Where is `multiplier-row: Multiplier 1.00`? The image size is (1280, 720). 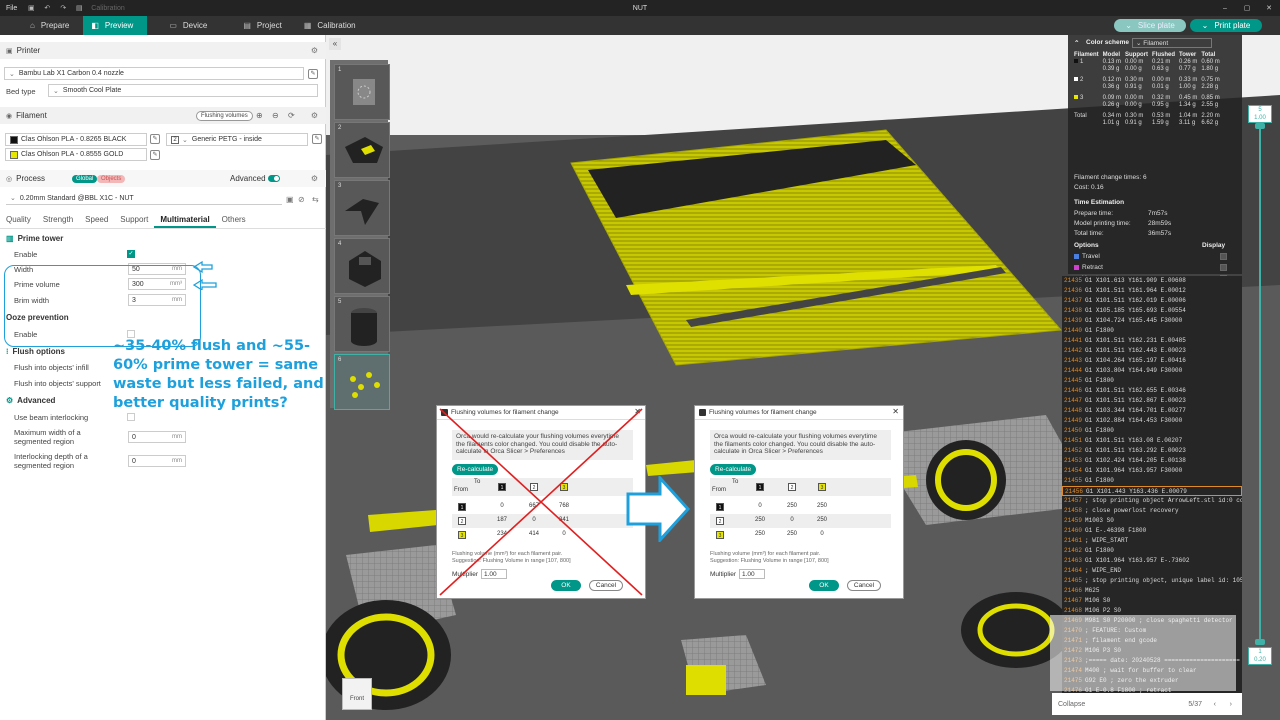 multiplier-row: Multiplier 1.00 is located at coordinates (738, 574).